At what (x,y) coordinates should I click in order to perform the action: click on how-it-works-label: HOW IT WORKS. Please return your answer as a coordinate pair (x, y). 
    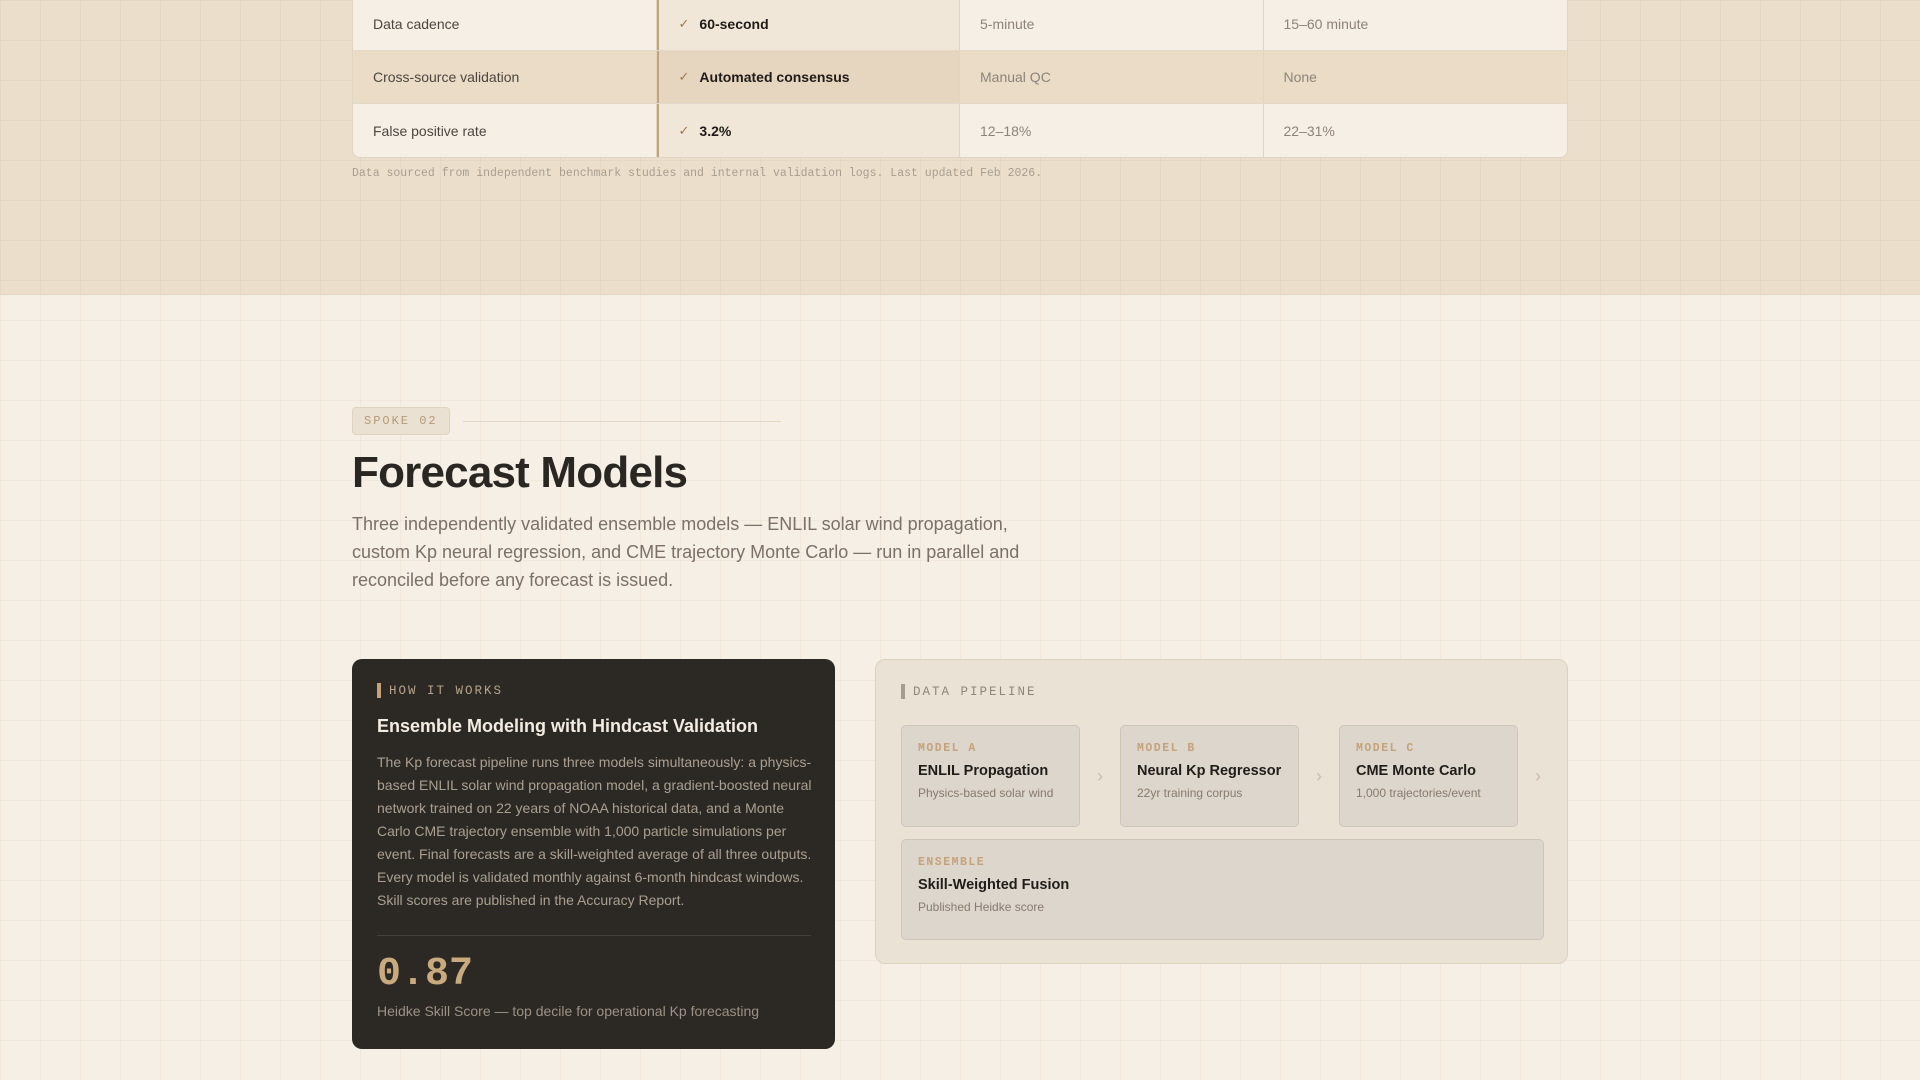
    Looking at the image, I should click on (593, 690).